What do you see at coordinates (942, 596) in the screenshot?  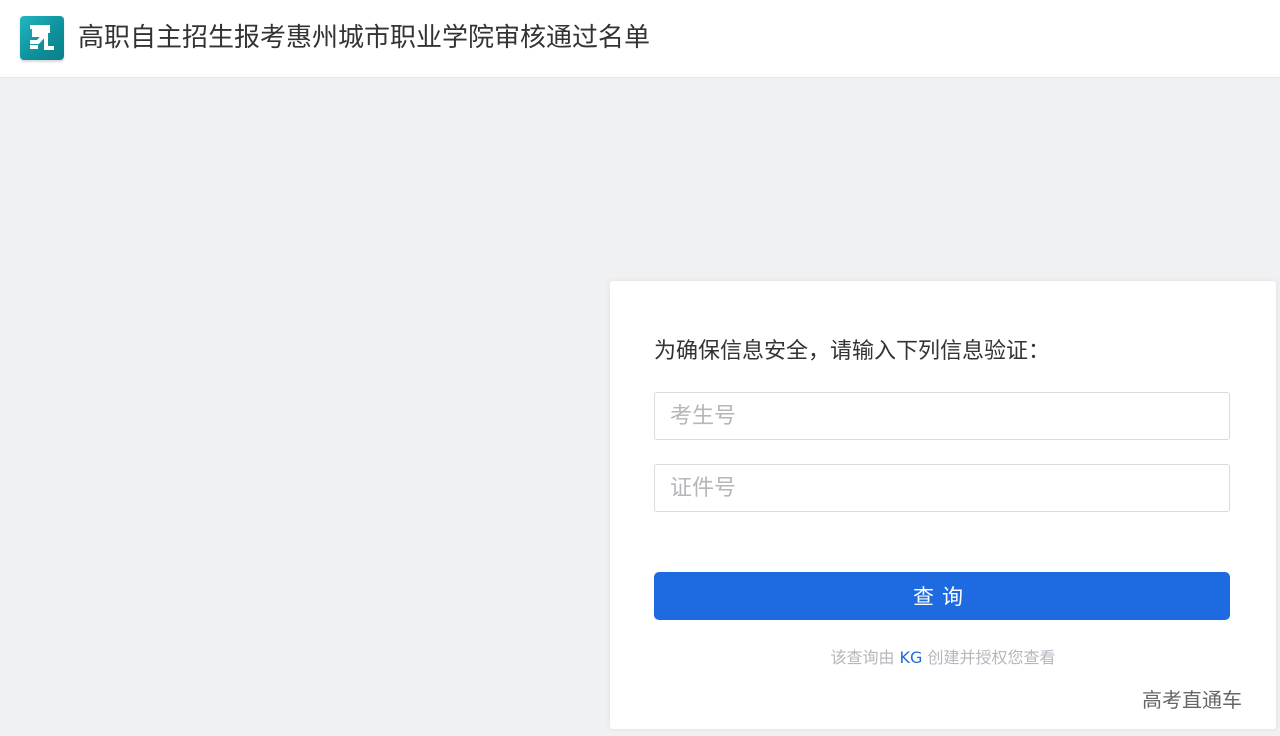 I see `query-button: 查询` at bounding box center [942, 596].